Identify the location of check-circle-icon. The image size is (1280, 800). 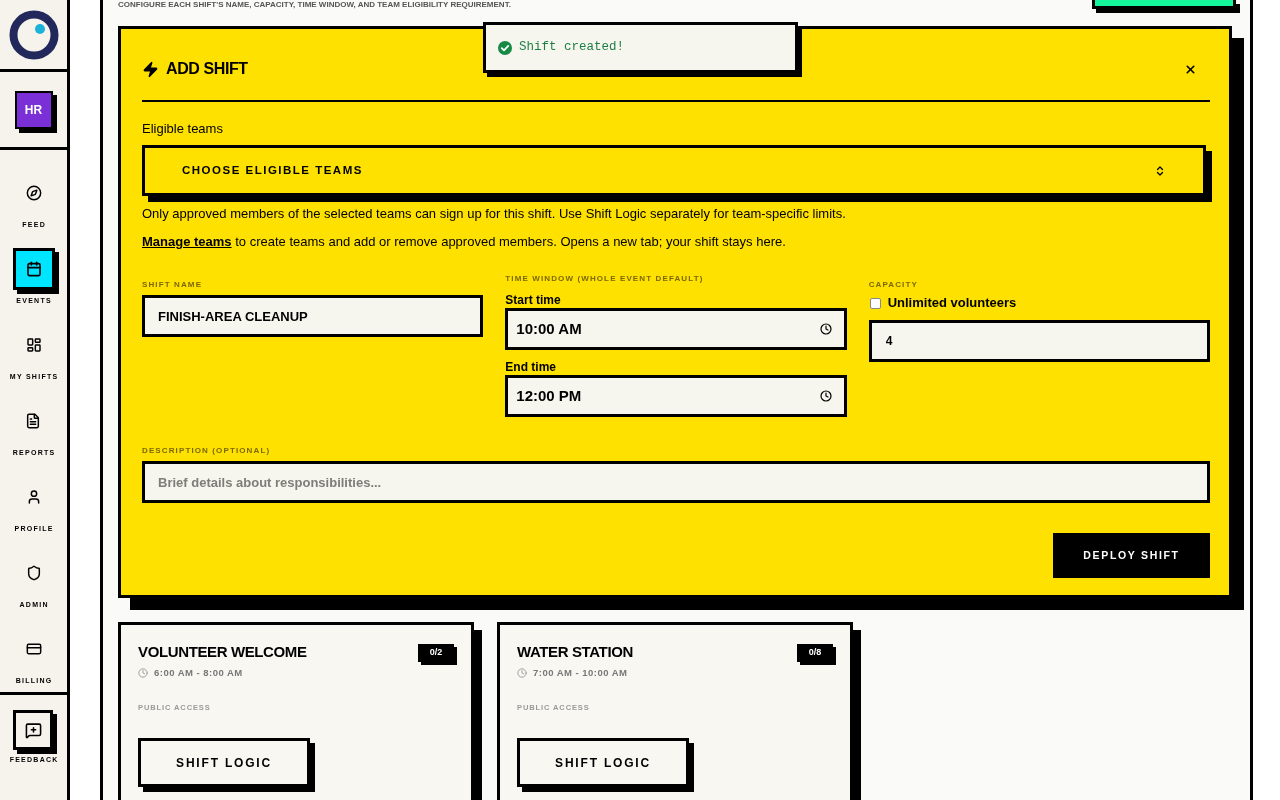
(505, 47).